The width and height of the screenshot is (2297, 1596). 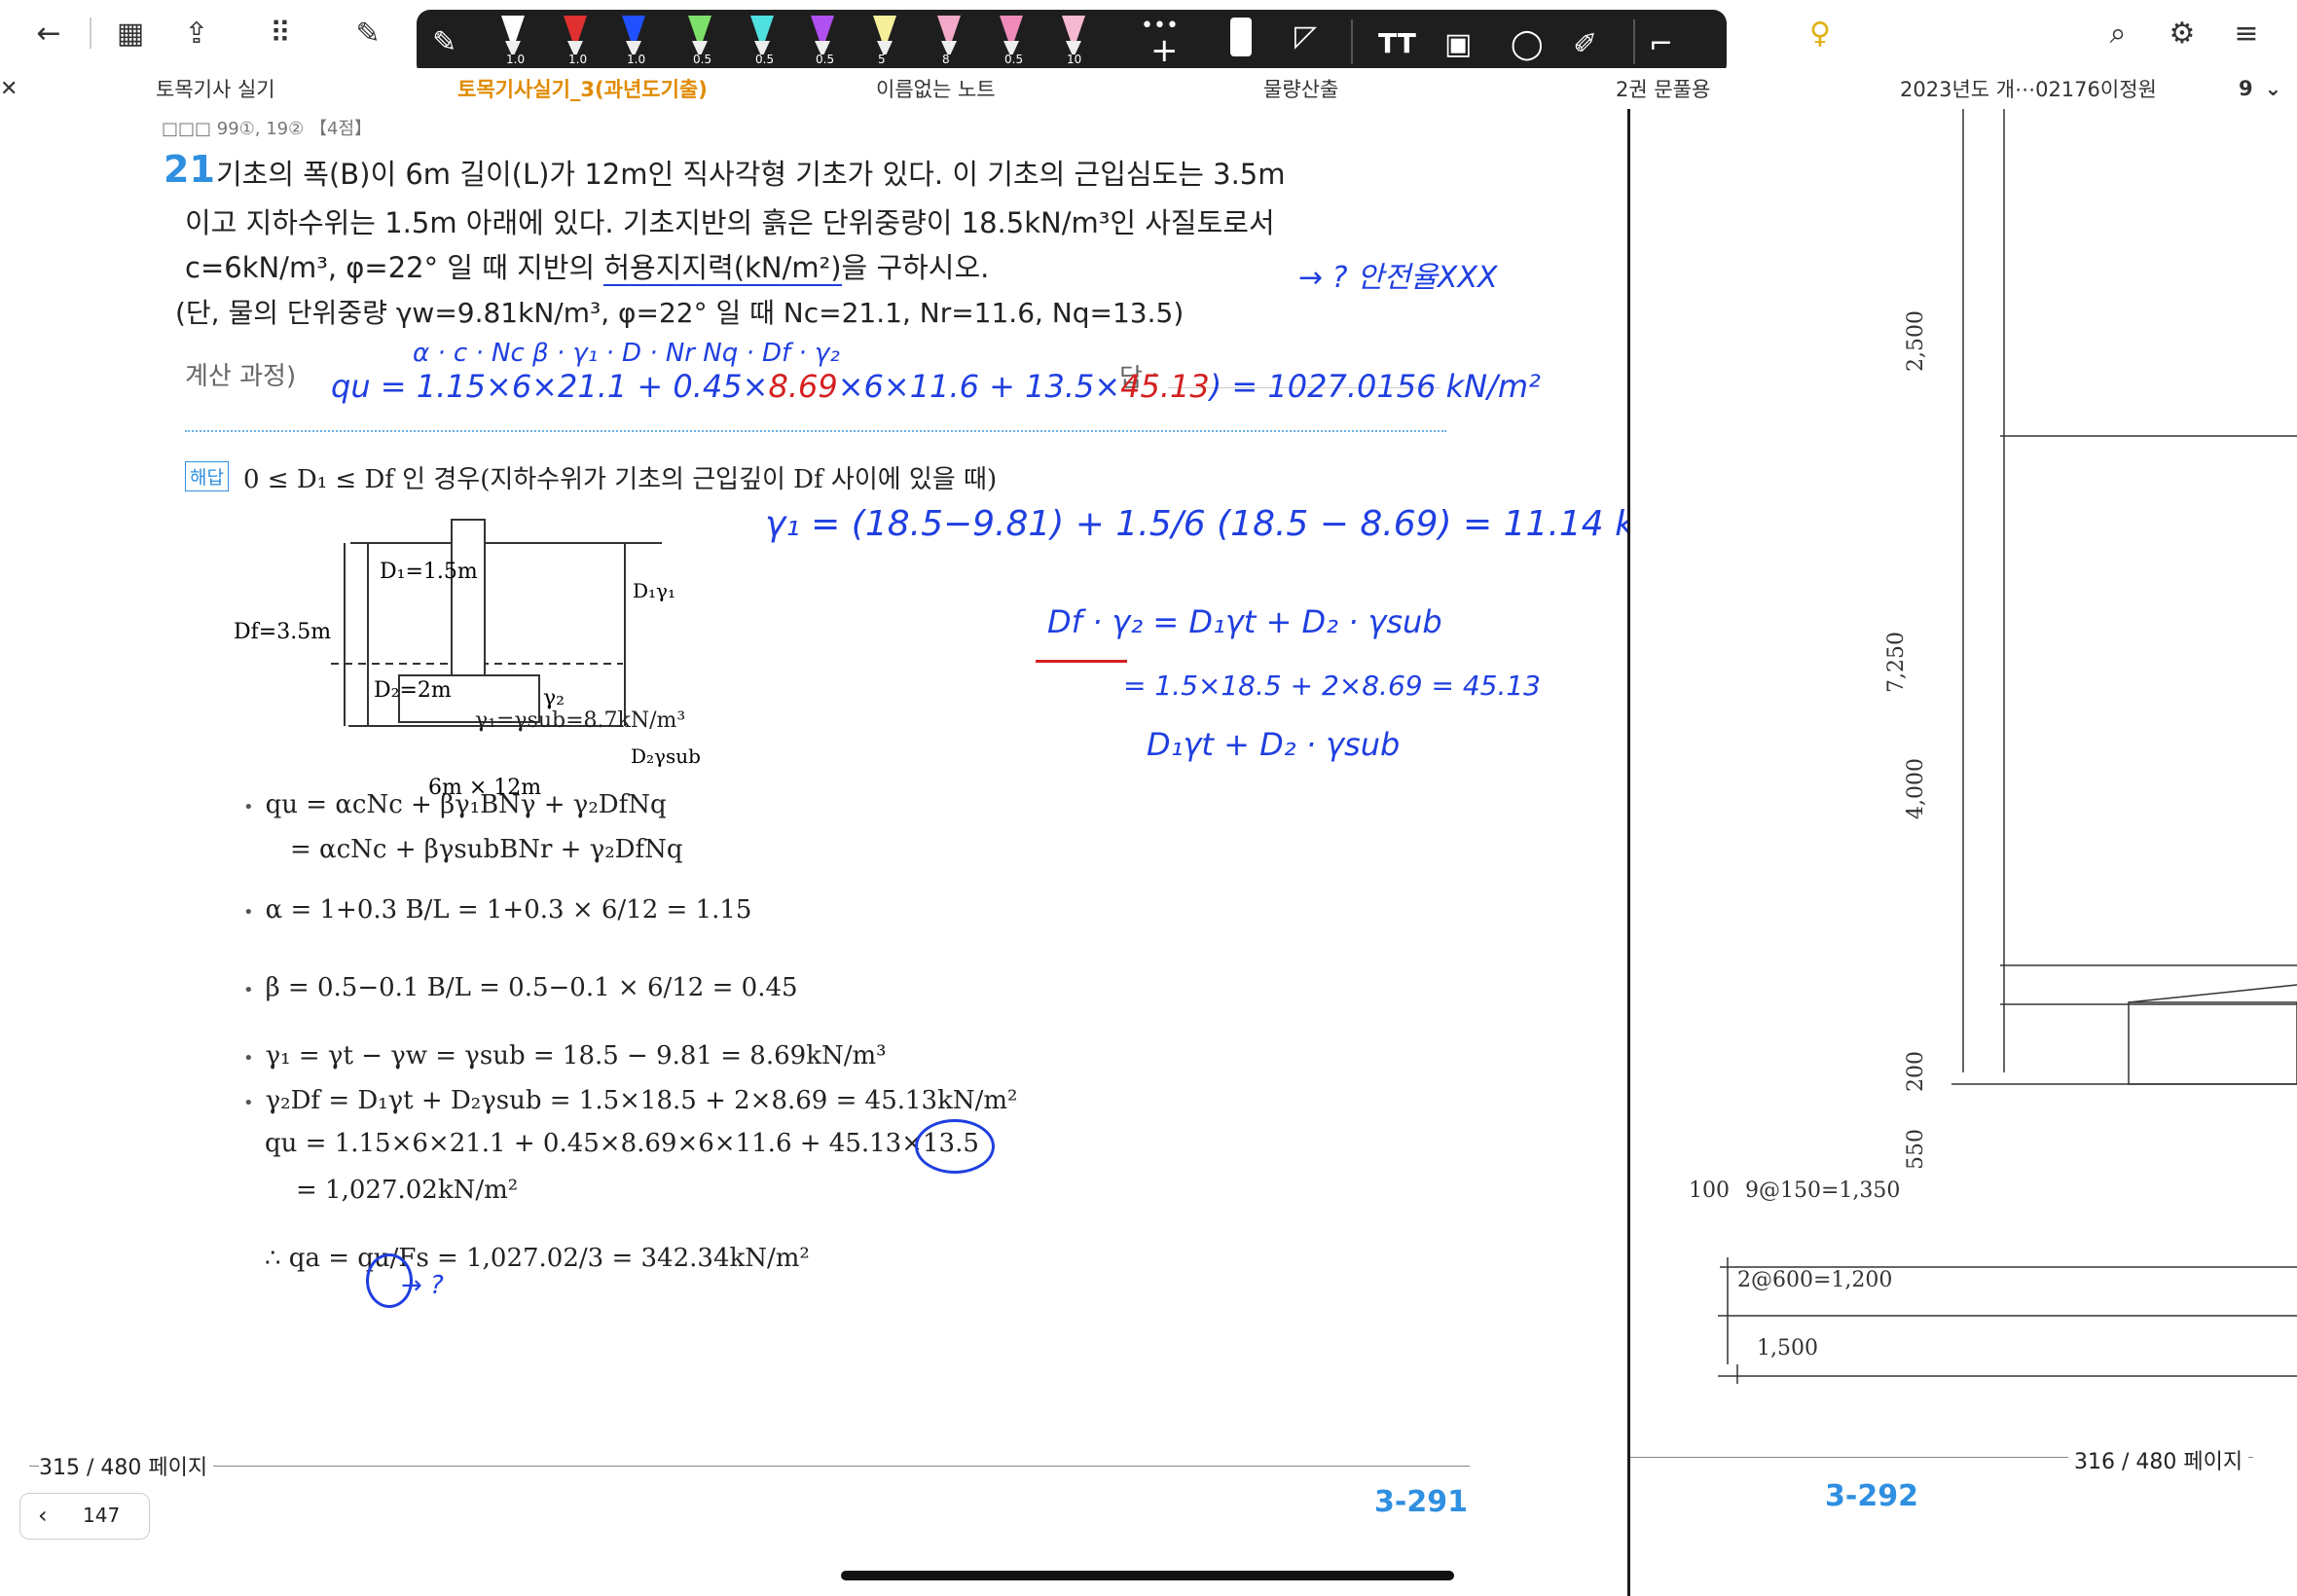 I want to click on pen-size-label: 5, so click(x=882, y=59).